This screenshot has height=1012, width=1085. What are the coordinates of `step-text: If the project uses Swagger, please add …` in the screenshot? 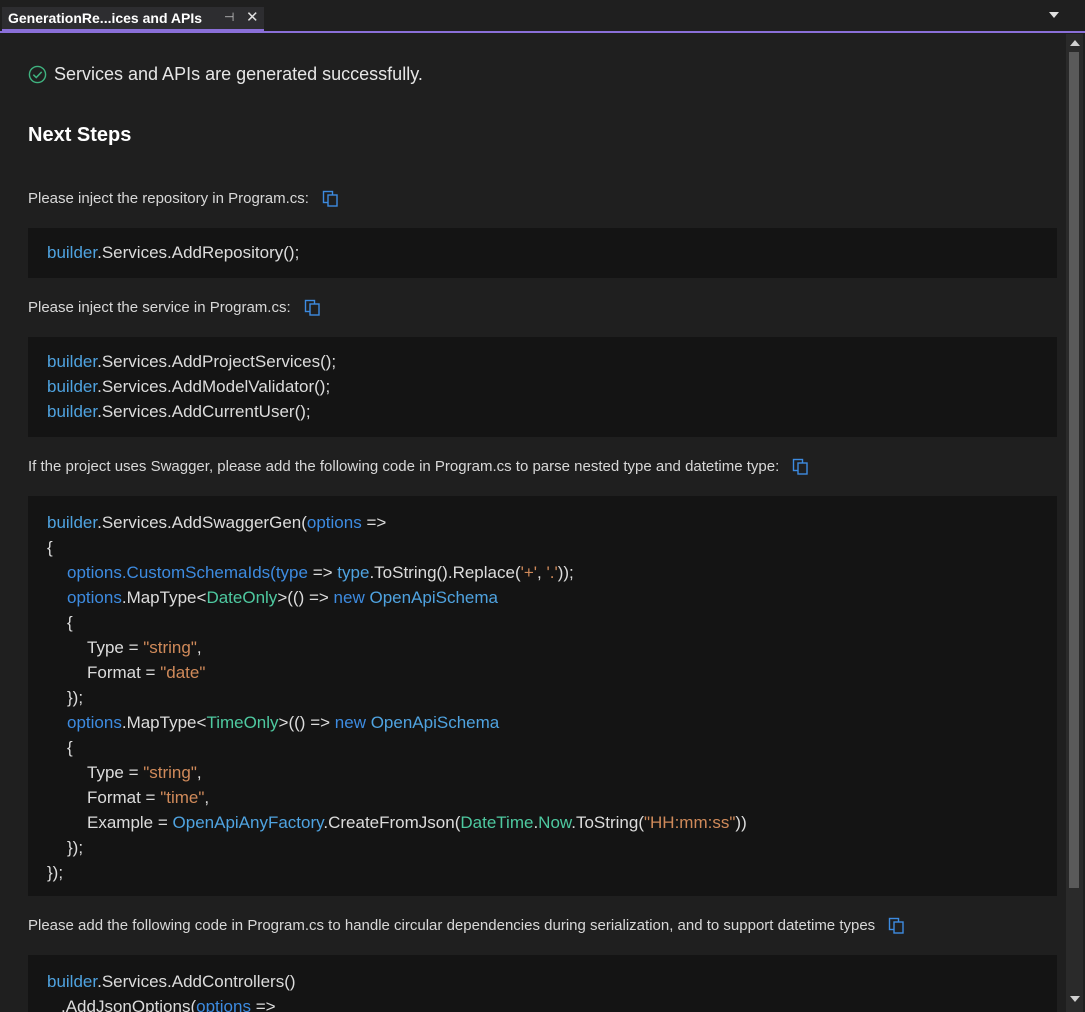 It's located at (404, 466).